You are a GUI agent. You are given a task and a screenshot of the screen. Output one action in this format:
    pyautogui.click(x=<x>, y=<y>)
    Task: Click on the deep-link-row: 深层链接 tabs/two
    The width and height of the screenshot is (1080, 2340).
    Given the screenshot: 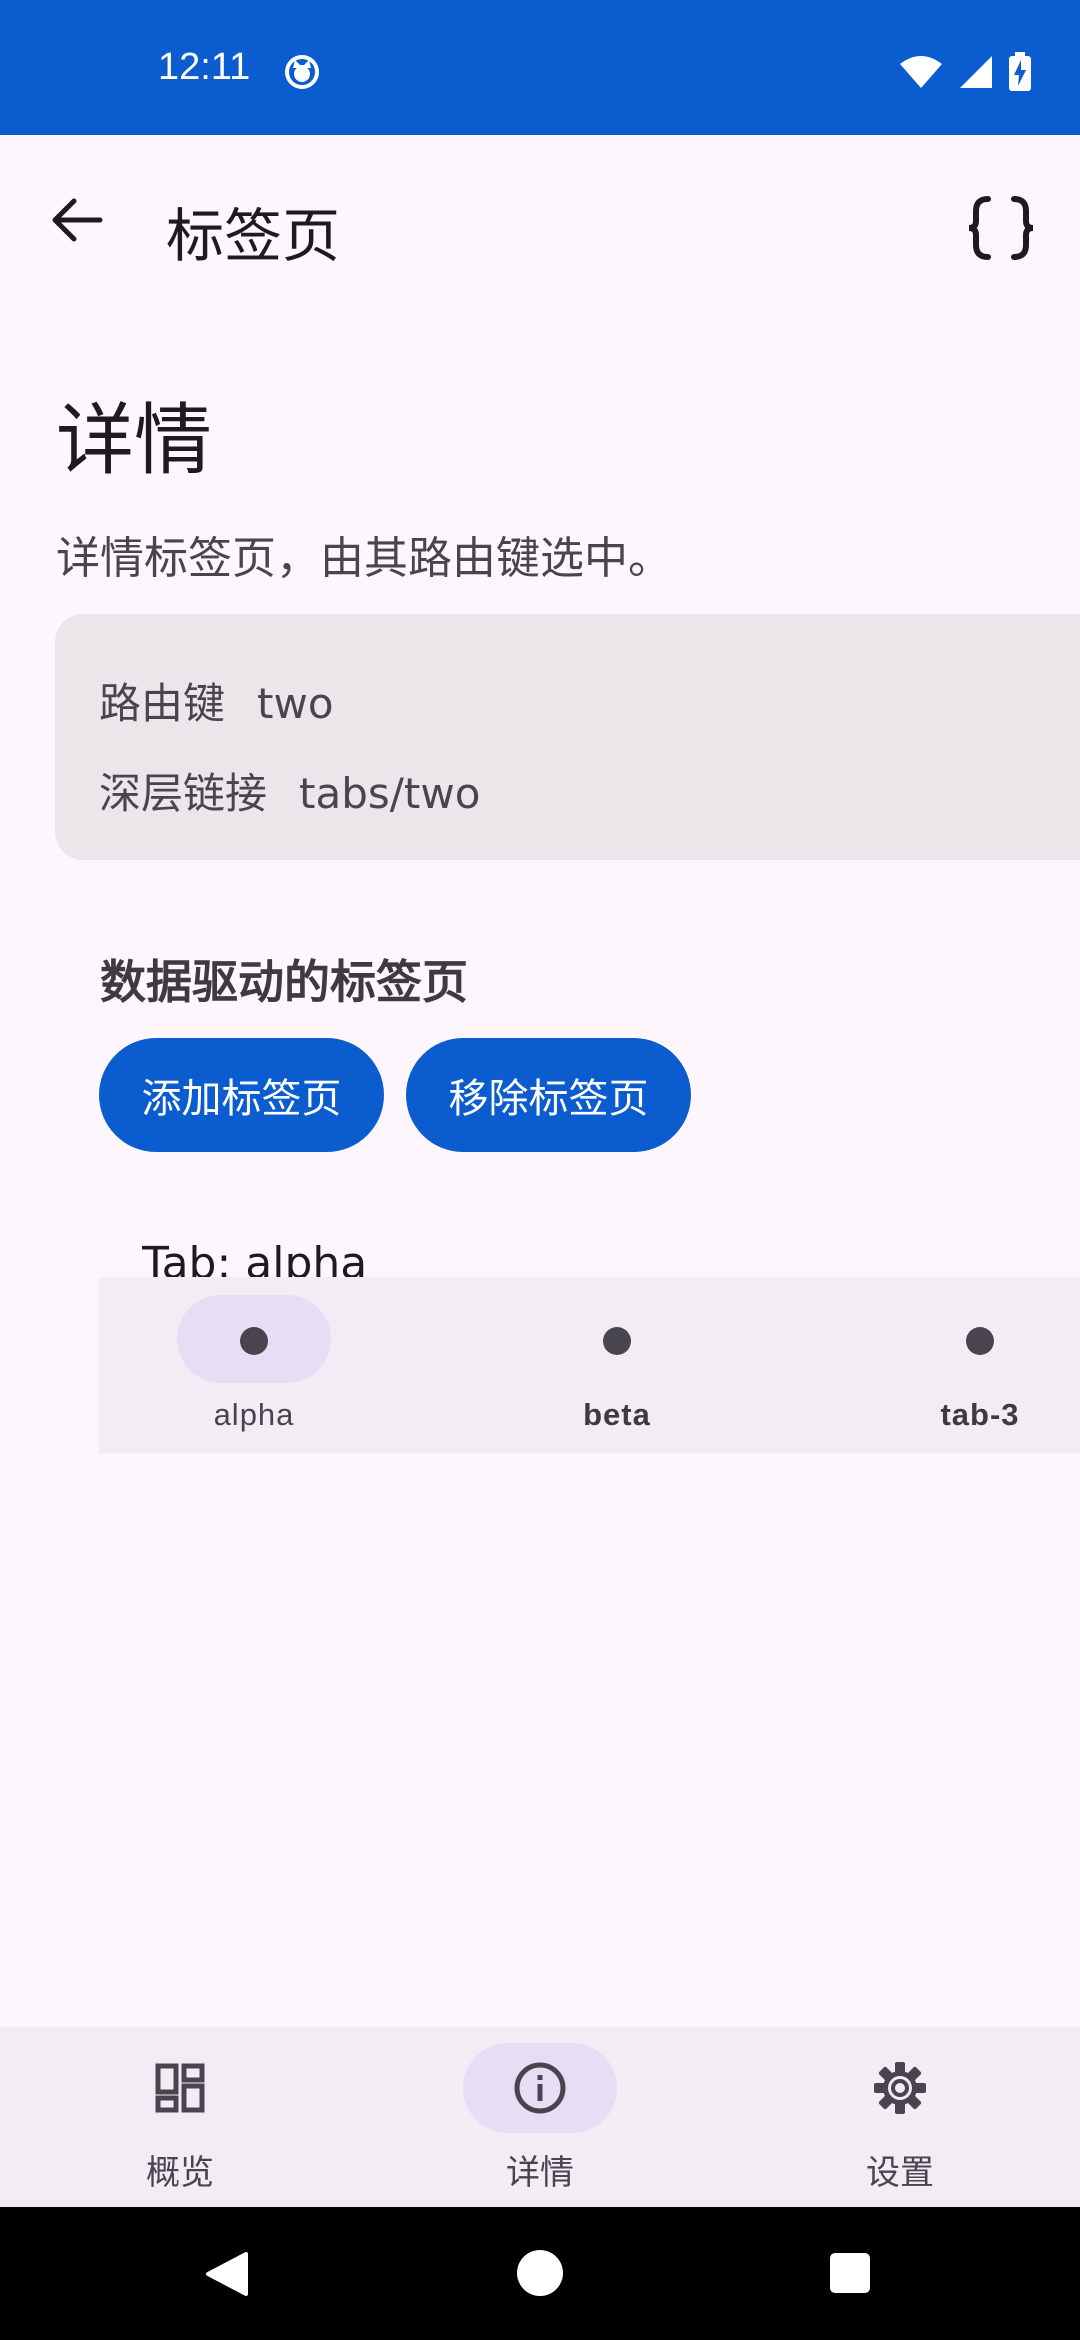 What is the action you would take?
    pyautogui.click(x=289, y=790)
    